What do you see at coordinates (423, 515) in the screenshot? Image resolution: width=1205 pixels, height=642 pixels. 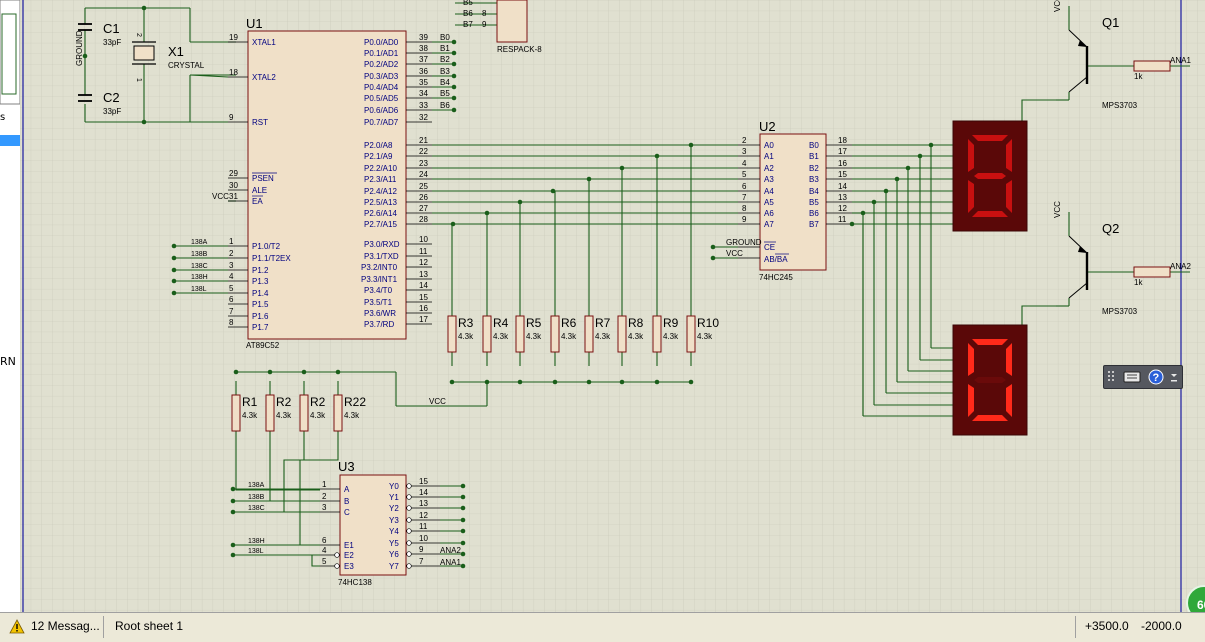 I see `u3-pin-number: 12` at bounding box center [423, 515].